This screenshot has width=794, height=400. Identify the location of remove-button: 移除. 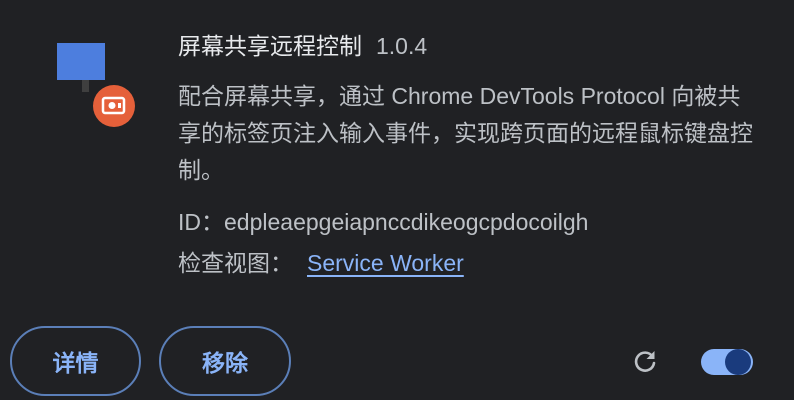
(225, 361).